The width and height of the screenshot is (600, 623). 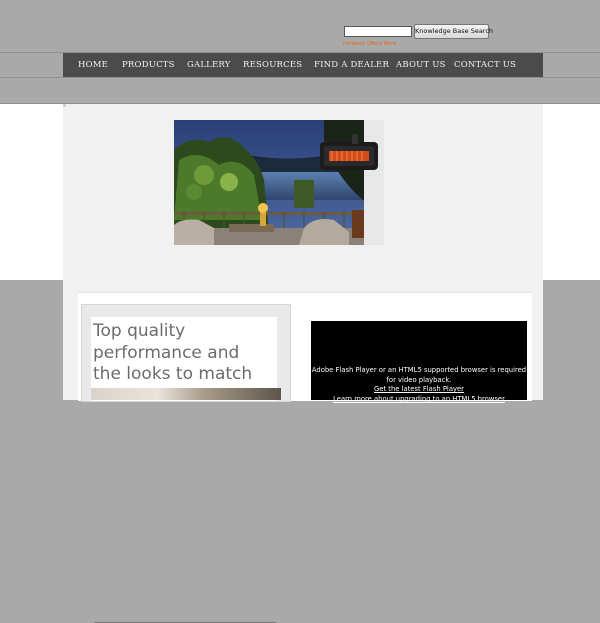 I want to click on content-left-gutter, so click(x=31, y=192).